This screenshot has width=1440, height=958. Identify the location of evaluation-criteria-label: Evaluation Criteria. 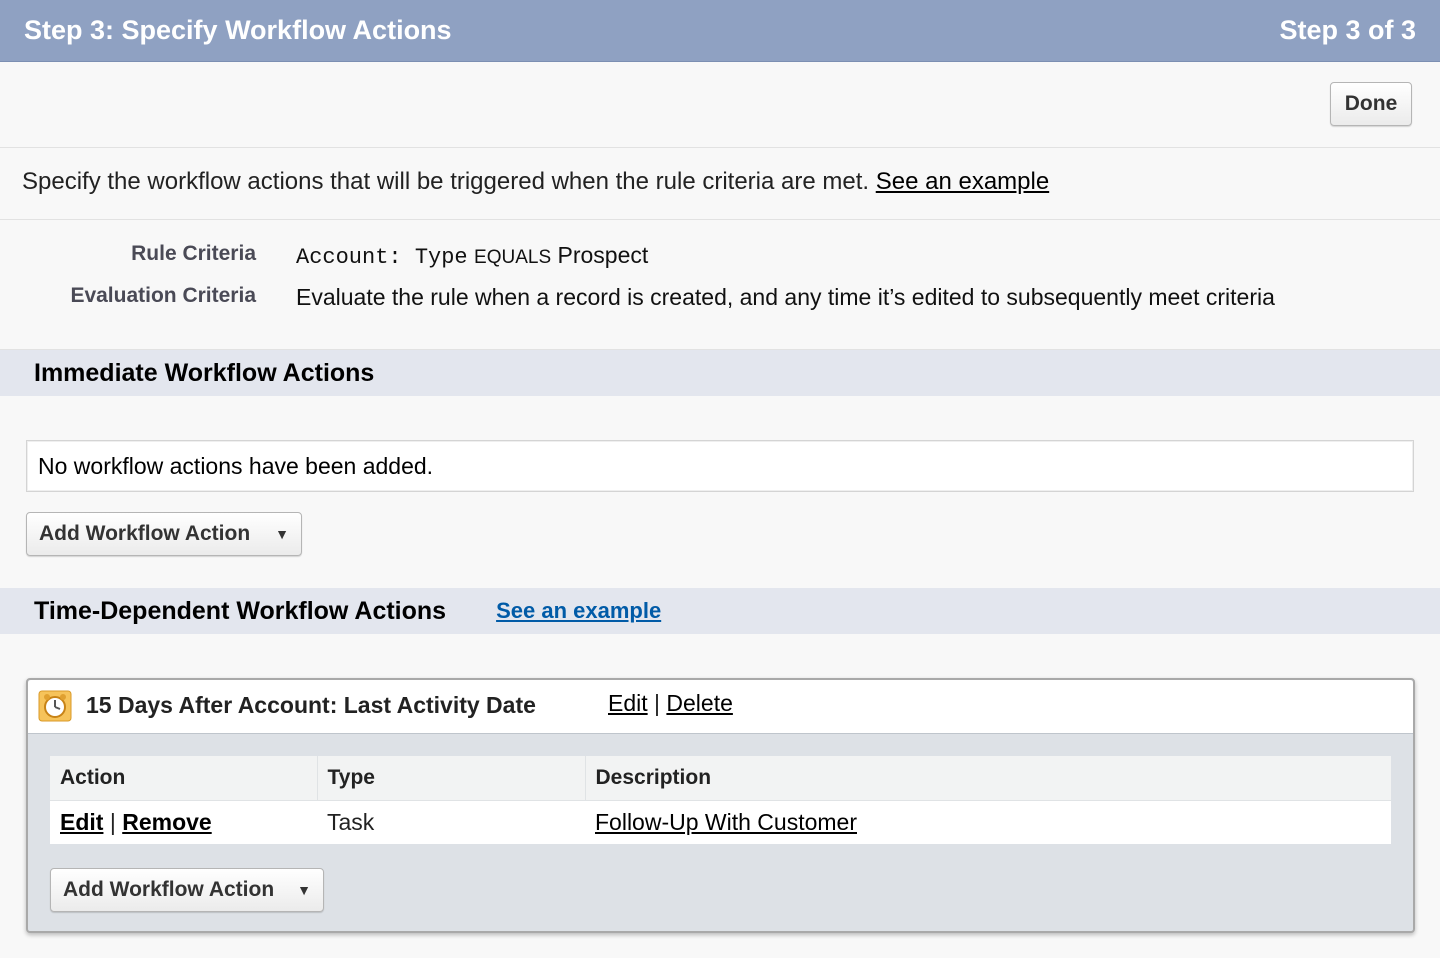
(163, 295).